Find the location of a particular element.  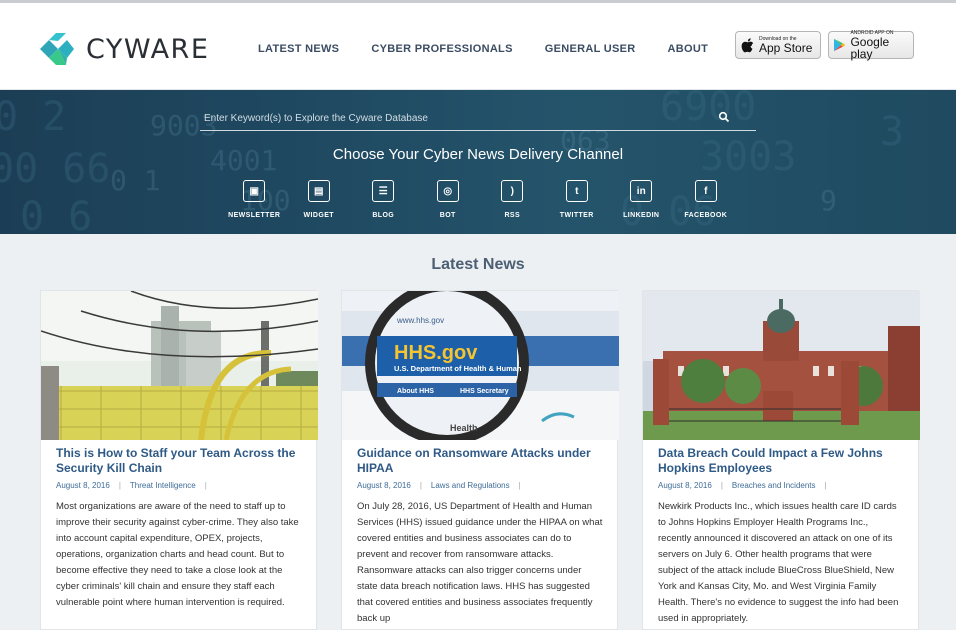

twitter-icon: t is located at coordinates (576, 191).